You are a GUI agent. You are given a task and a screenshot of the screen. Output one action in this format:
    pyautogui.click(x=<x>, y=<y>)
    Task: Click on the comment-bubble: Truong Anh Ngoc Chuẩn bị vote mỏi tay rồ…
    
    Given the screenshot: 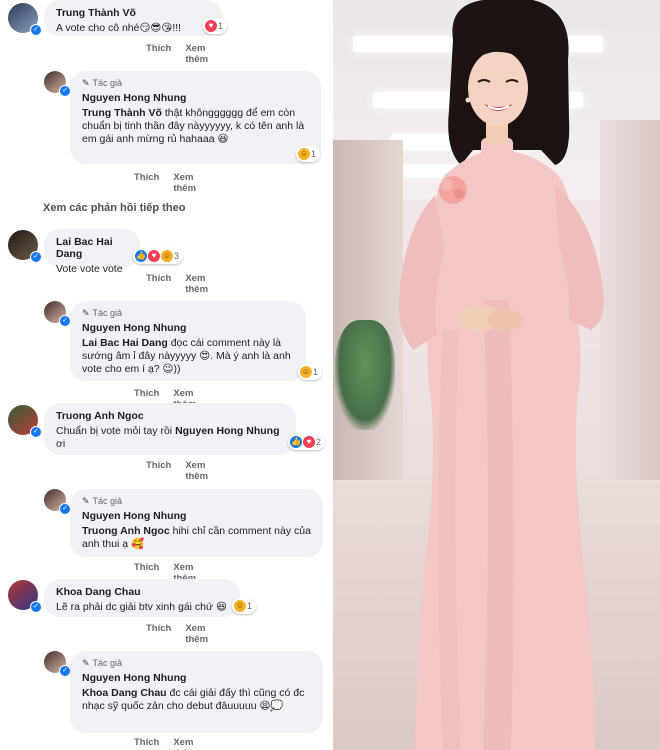 What is the action you would take?
    pyautogui.click(x=170, y=429)
    